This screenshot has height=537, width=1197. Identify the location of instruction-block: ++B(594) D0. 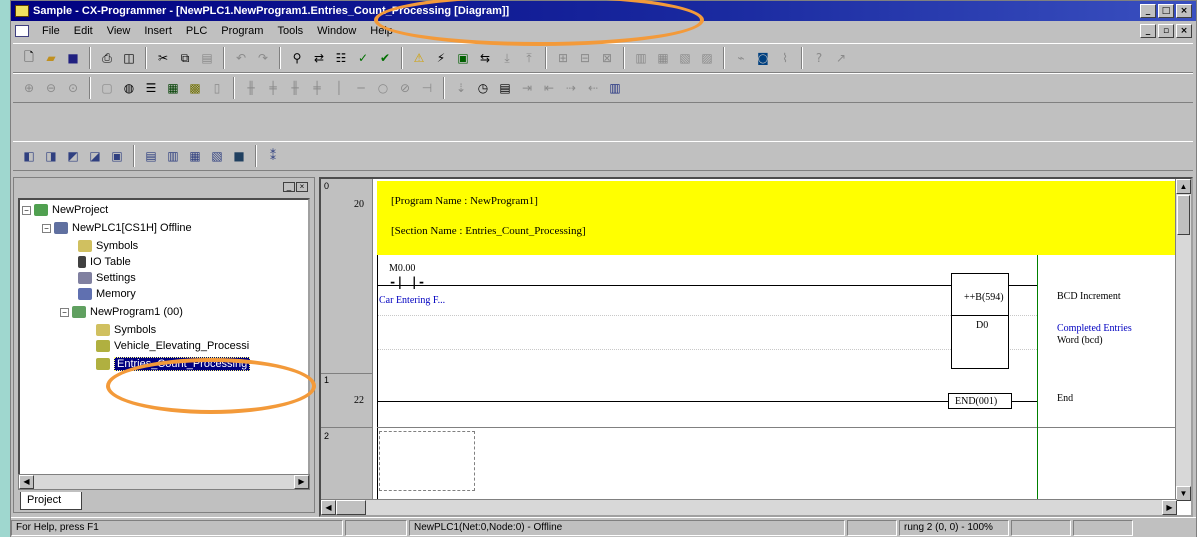
(980, 321).